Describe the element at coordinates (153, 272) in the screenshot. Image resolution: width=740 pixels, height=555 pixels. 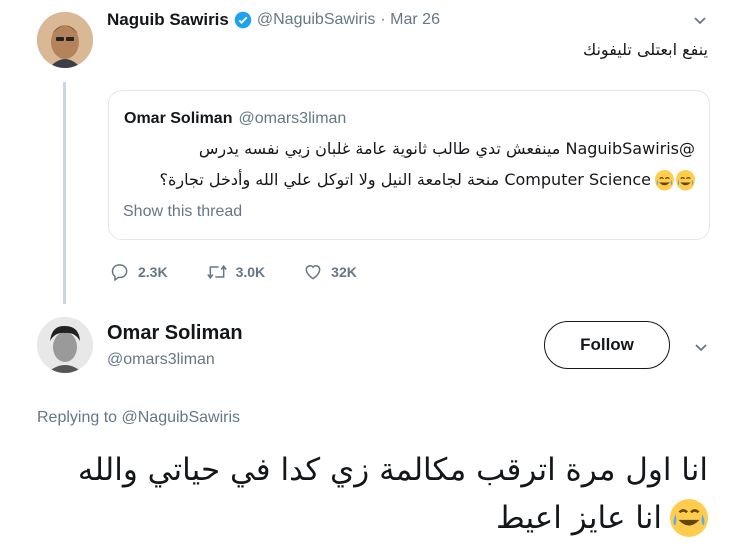
I see `reply-count: 2.3K` at that location.